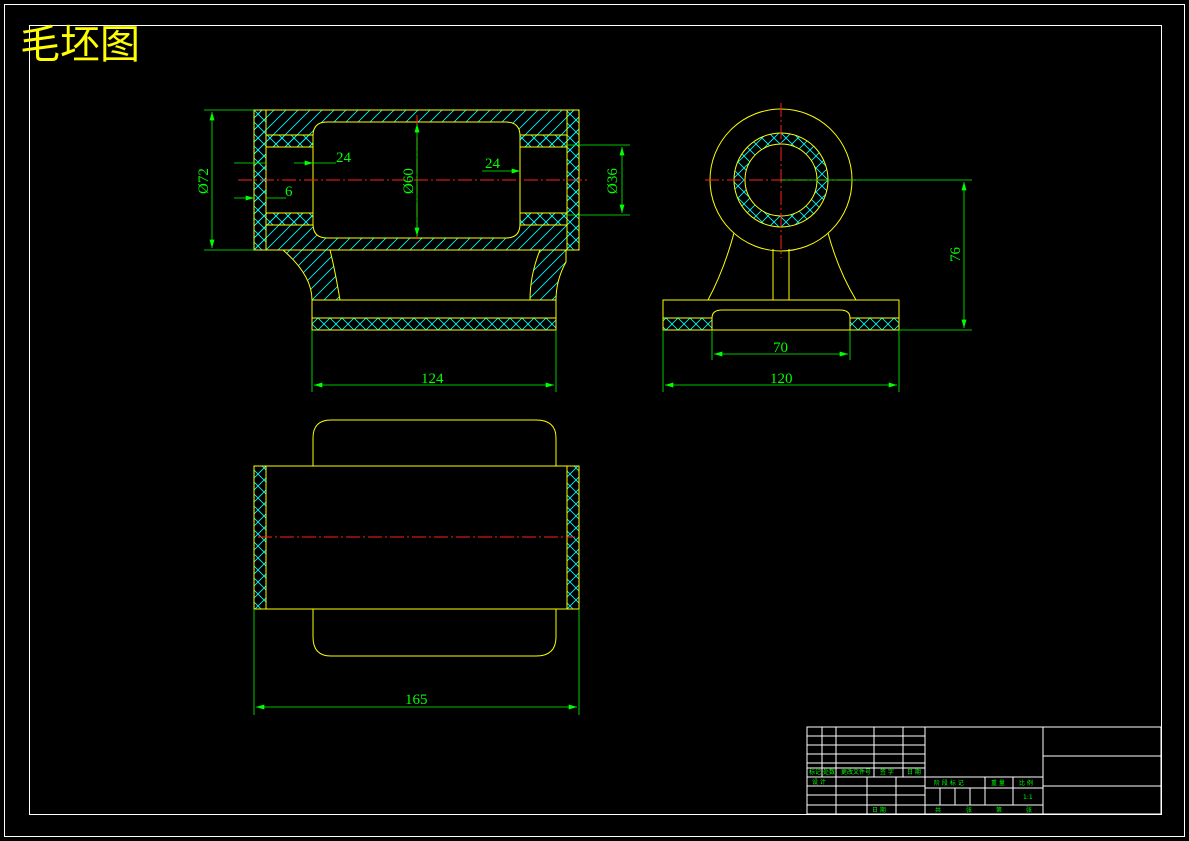  I want to click on dim-36-text: Ø36, so click(613, 181).